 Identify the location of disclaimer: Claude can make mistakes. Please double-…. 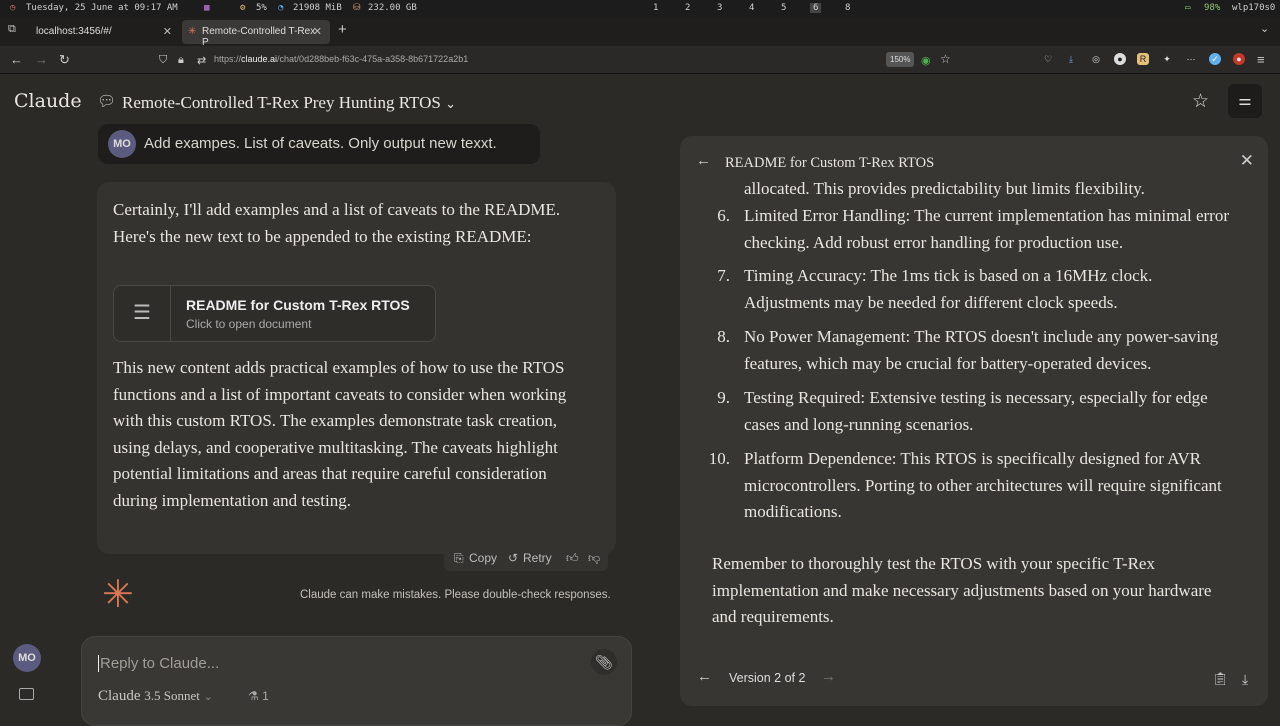
(455, 595).